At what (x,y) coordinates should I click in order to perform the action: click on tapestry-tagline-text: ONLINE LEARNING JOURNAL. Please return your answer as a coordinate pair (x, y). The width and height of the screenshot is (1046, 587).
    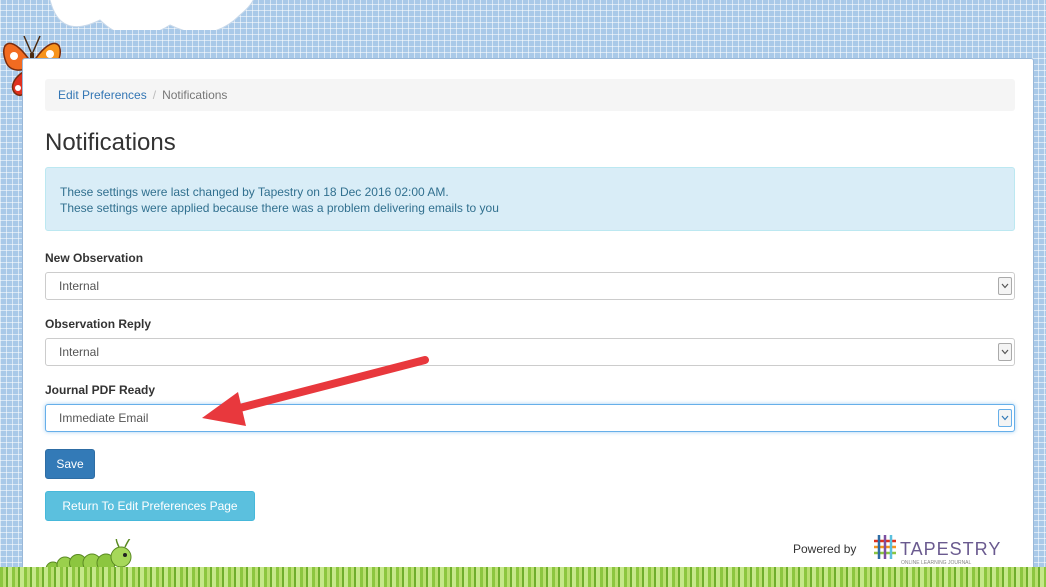
    Looking at the image, I should click on (936, 563).